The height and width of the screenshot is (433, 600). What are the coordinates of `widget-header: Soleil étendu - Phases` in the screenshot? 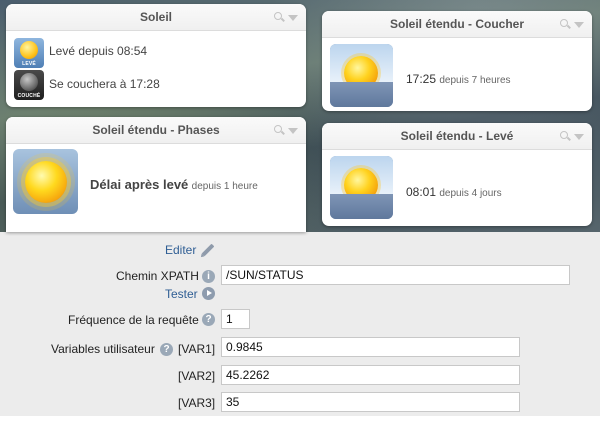 It's located at (156, 130).